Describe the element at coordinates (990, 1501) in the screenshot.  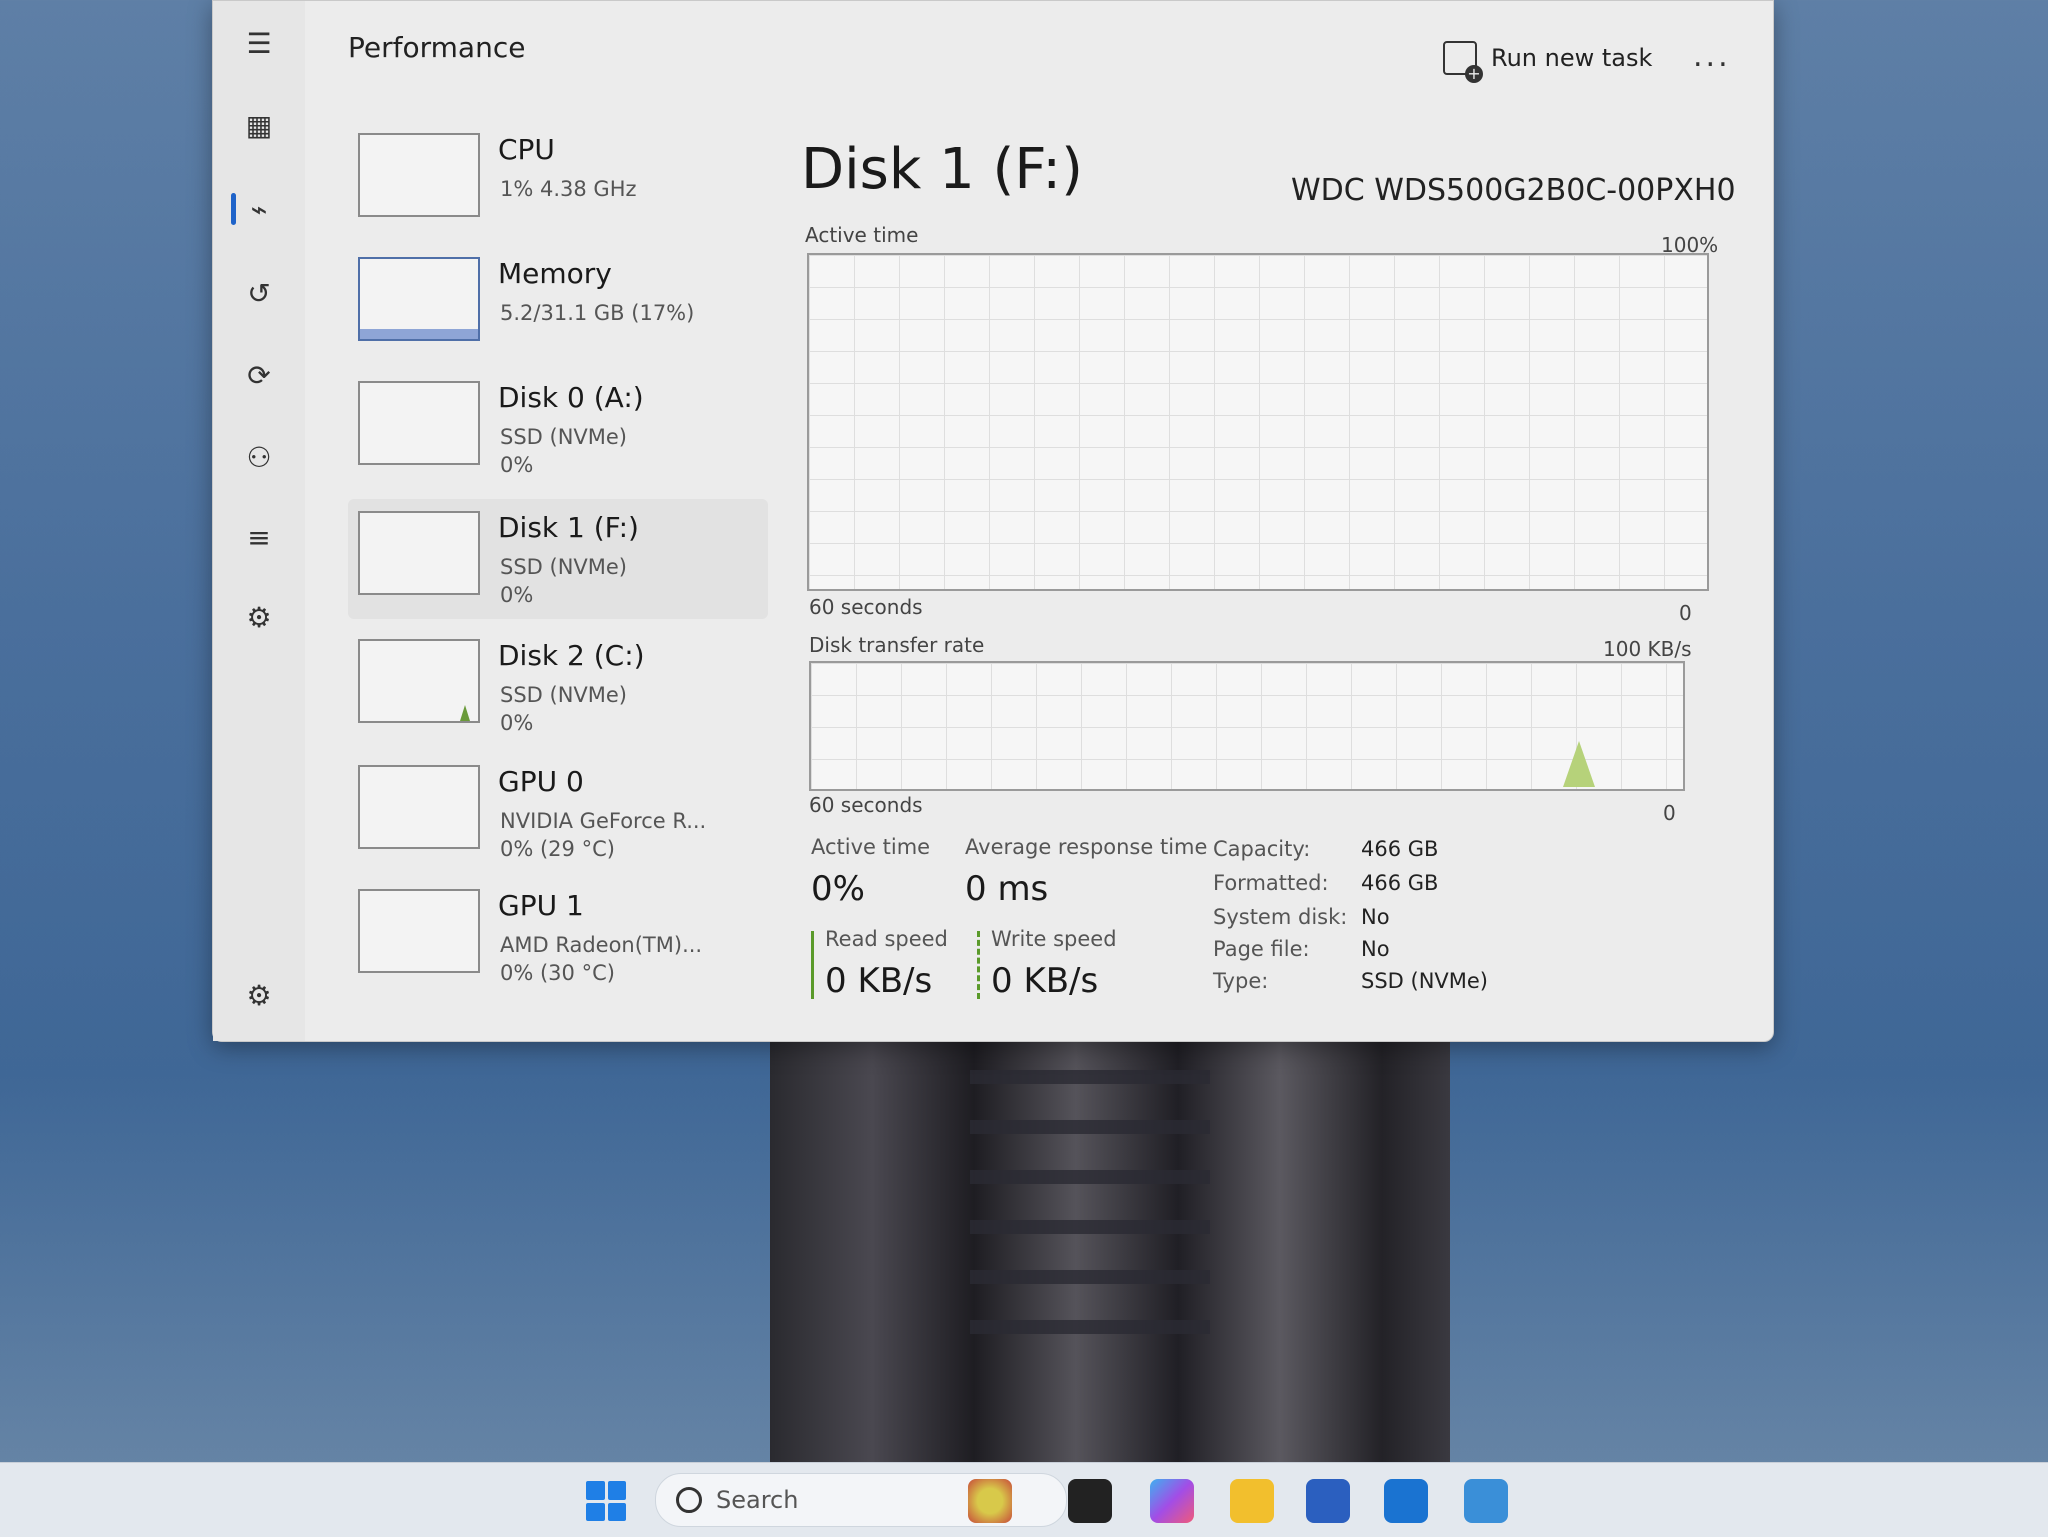
I see `search-highlight-icon` at that location.